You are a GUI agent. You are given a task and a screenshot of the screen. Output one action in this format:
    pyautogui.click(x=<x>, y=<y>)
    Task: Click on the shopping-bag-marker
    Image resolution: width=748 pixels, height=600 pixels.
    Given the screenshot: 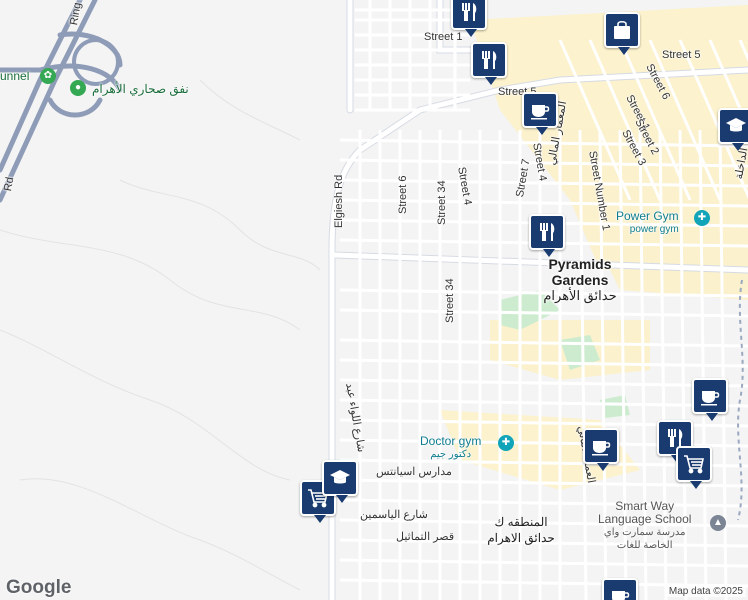 What is the action you would take?
    pyautogui.click(x=622, y=33)
    